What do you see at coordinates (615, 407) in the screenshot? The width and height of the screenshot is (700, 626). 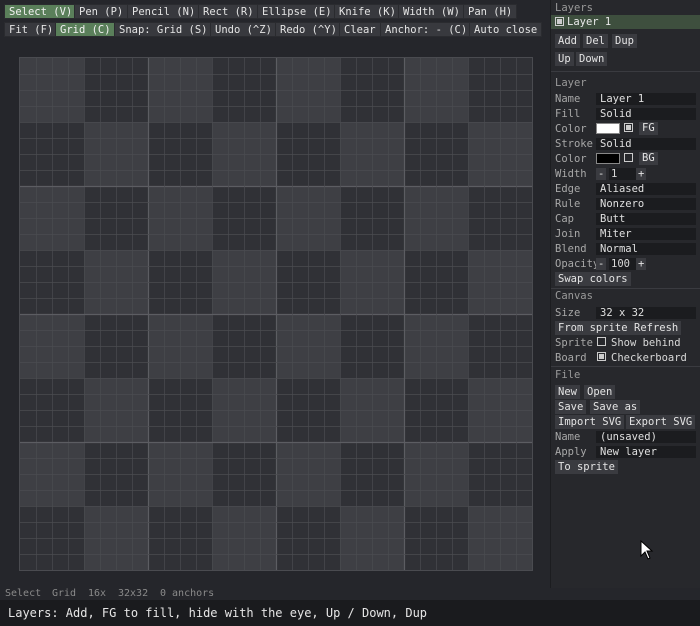 I see `save-as-button: Save as` at bounding box center [615, 407].